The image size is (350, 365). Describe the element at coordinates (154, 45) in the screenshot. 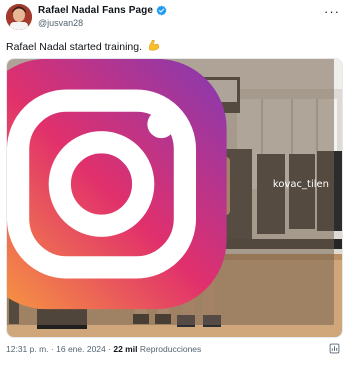

I see `flexed-biceps-icon` at that location.